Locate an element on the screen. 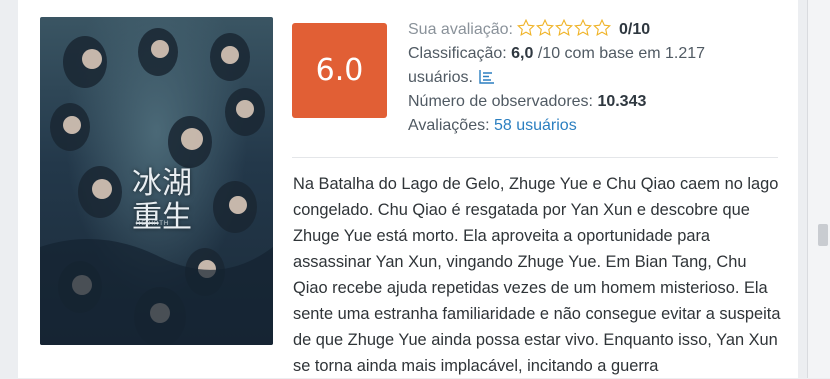 The height and width of the screenshot is (379, 830). star-rating-input is located at coordinates (563, 27).